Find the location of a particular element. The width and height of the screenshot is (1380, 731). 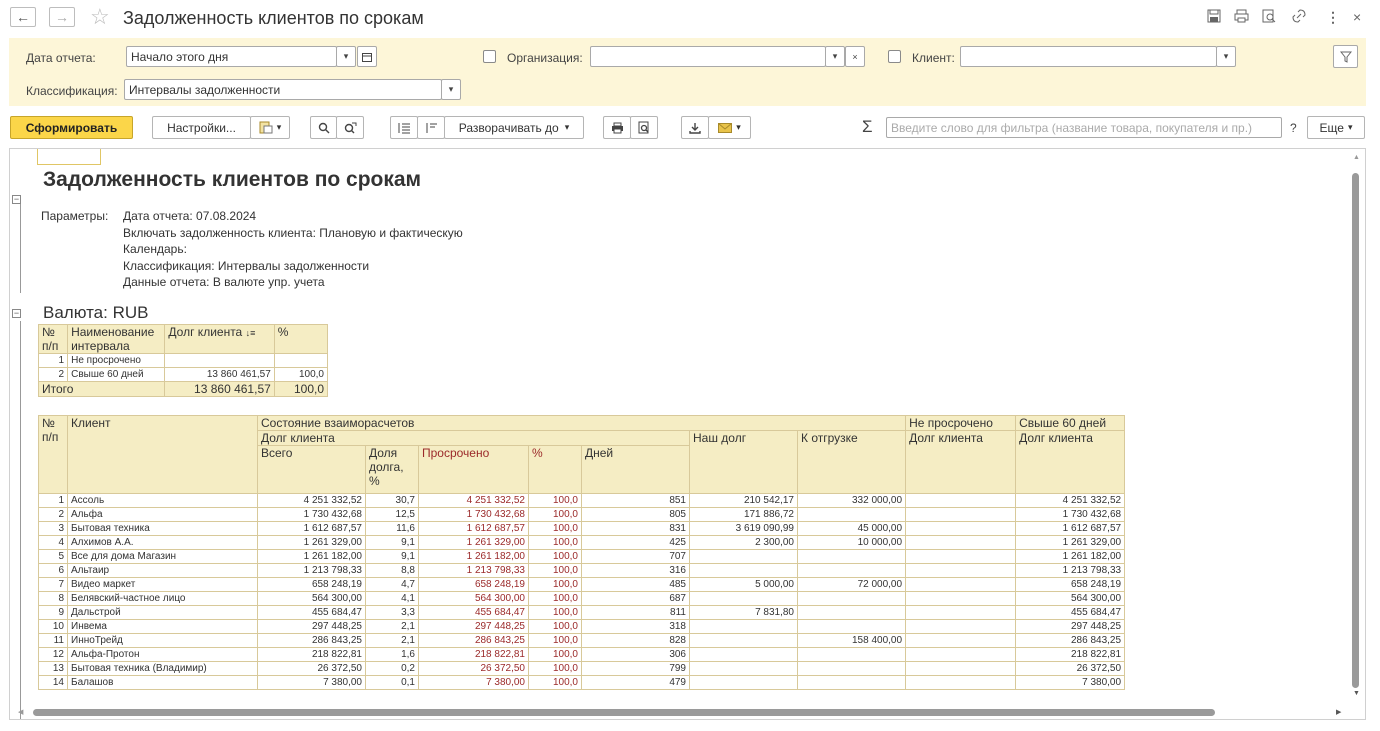

collapse-parameters-icon: − is located at coordinates (16, 199).